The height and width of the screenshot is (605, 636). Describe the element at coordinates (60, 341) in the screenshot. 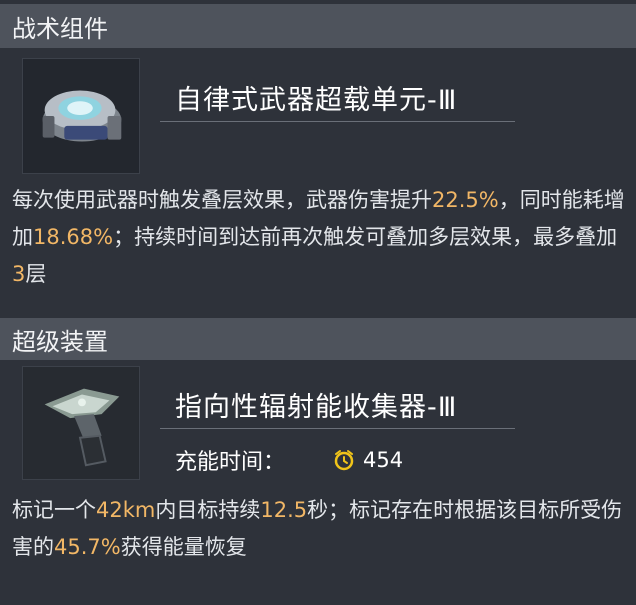

I see `super-device-section-title: 超级装置` at that location.